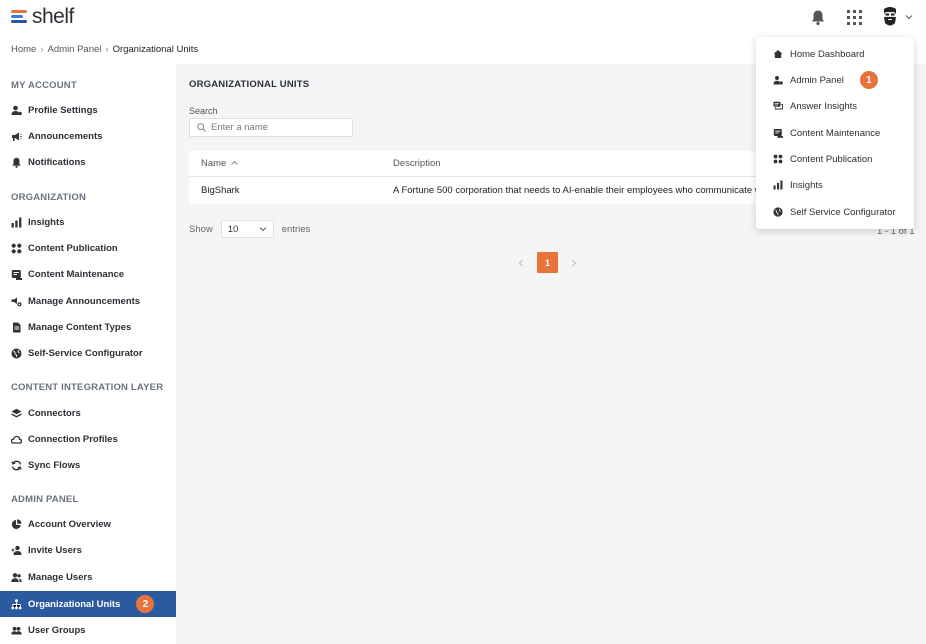 This screenshot has height=644, width=926. What do you see at coordinates (868, 80) in the screenshot?
I see `step-badge: 1` at bounding box center [868, 80].